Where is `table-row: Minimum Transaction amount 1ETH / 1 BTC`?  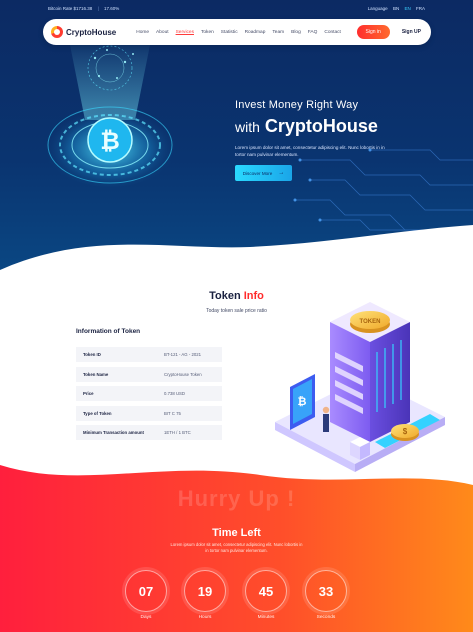
table-row: Minimum Transaction amount 1ETH / 1 BTC is located at coordinates (149, 432).